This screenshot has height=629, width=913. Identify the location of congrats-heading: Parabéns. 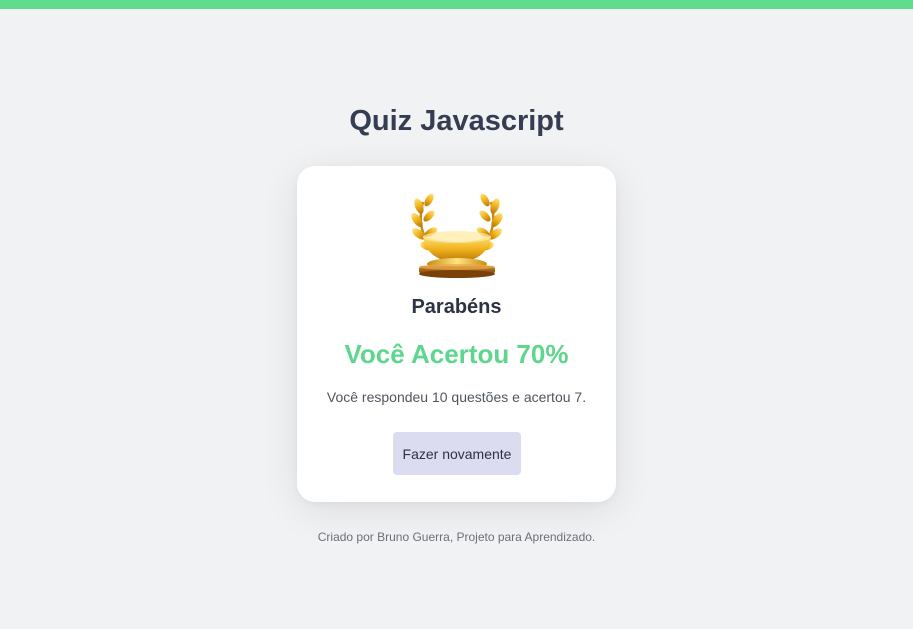
(456, 307).